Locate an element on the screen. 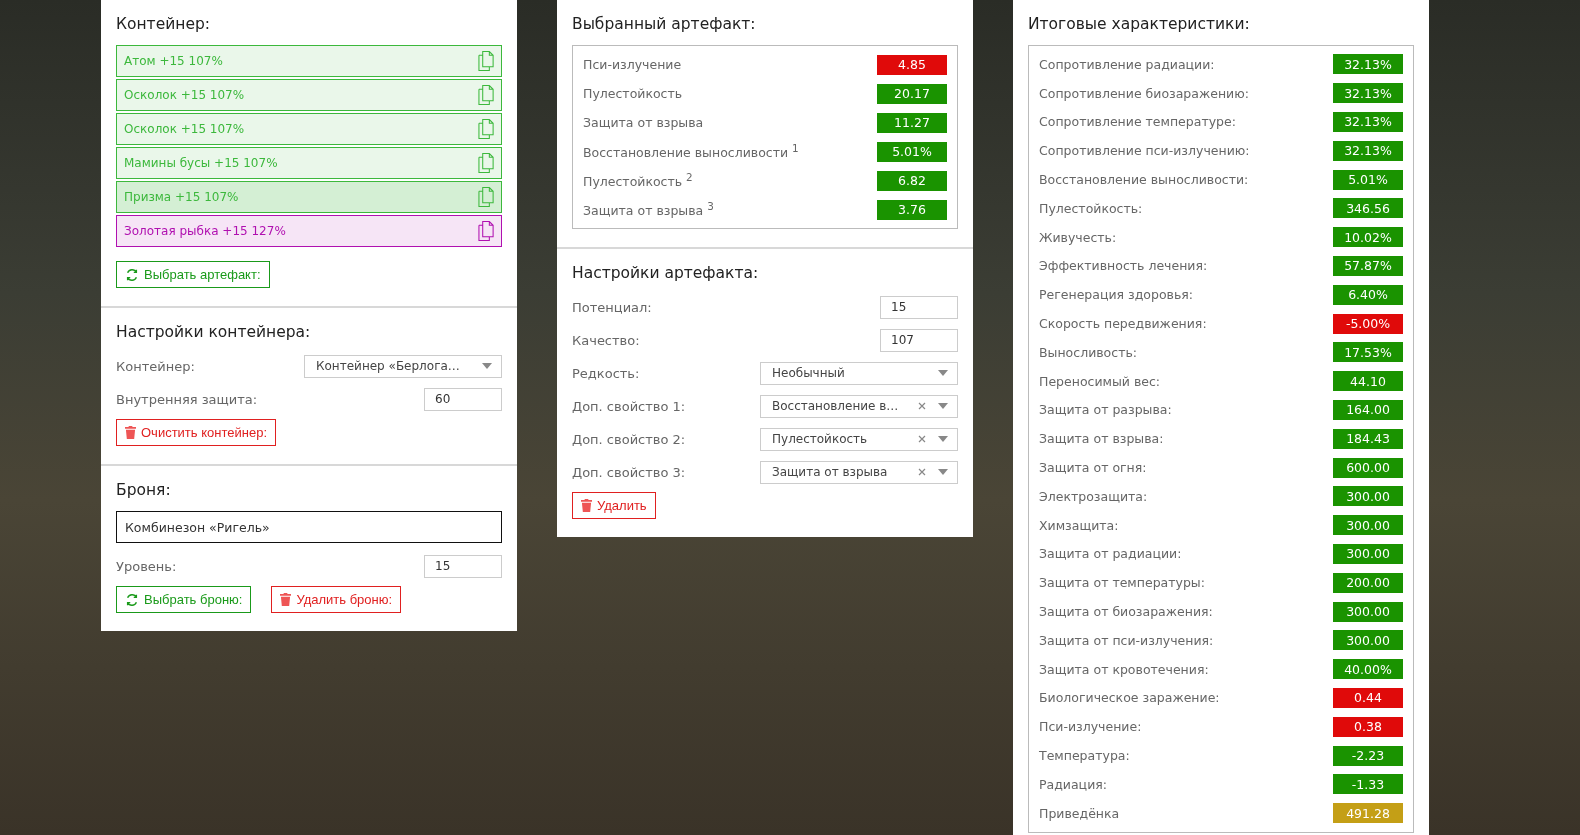 The height and width of the screenshot is (835, 1580). select-artifact-button: Выбрать артефакт: is located at coordinates (193, 274).